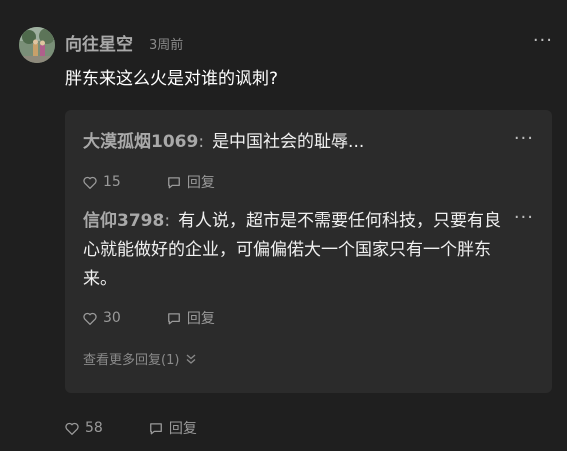 This screenshot has width=567, height=451. I want to click on like-count: 15, so click(112, 182).